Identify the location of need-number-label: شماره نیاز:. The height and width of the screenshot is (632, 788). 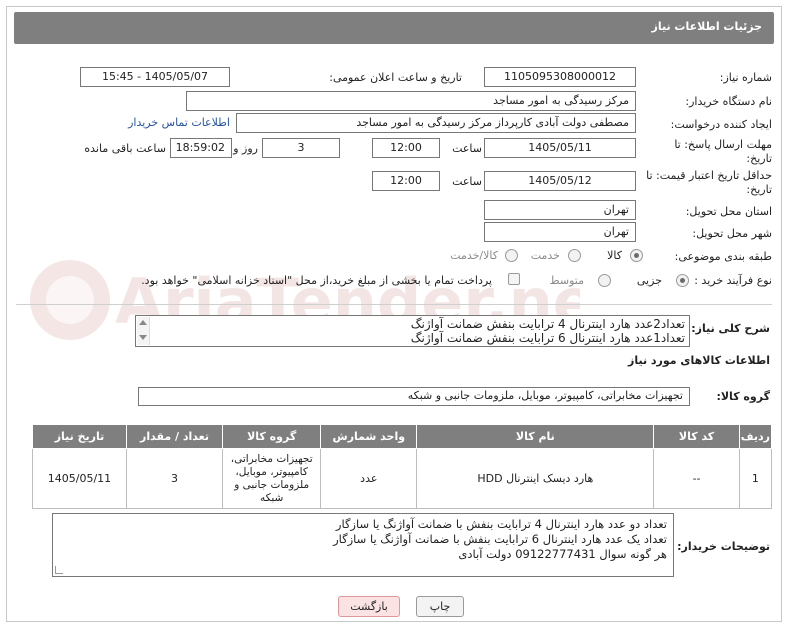
(745, 77).